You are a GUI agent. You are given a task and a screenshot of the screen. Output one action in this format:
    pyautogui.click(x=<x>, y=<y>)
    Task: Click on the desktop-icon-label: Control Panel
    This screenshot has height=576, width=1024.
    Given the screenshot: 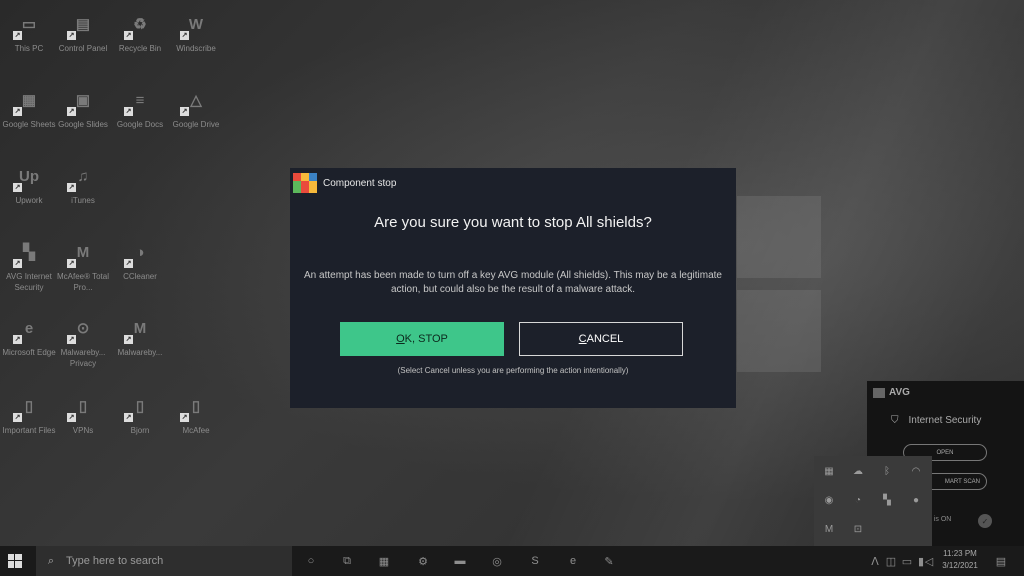 What is the action you would take?
    pyautogui.click(x=83, y=48)
    